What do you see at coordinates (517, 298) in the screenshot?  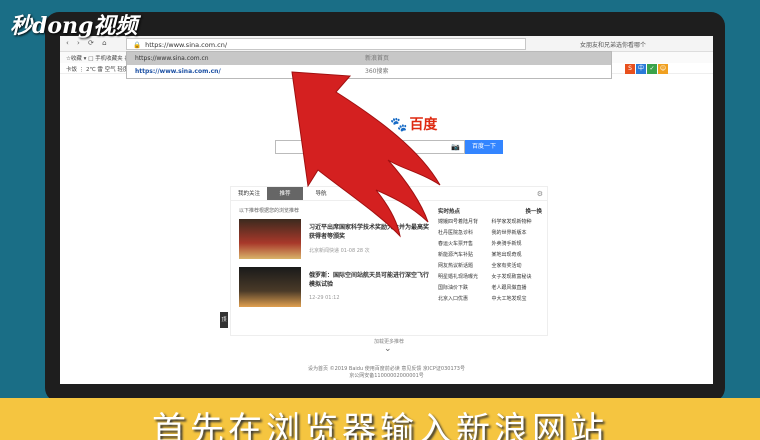 I see `hot-item: 中大工地发现宝` at bounding box center [517, 298].